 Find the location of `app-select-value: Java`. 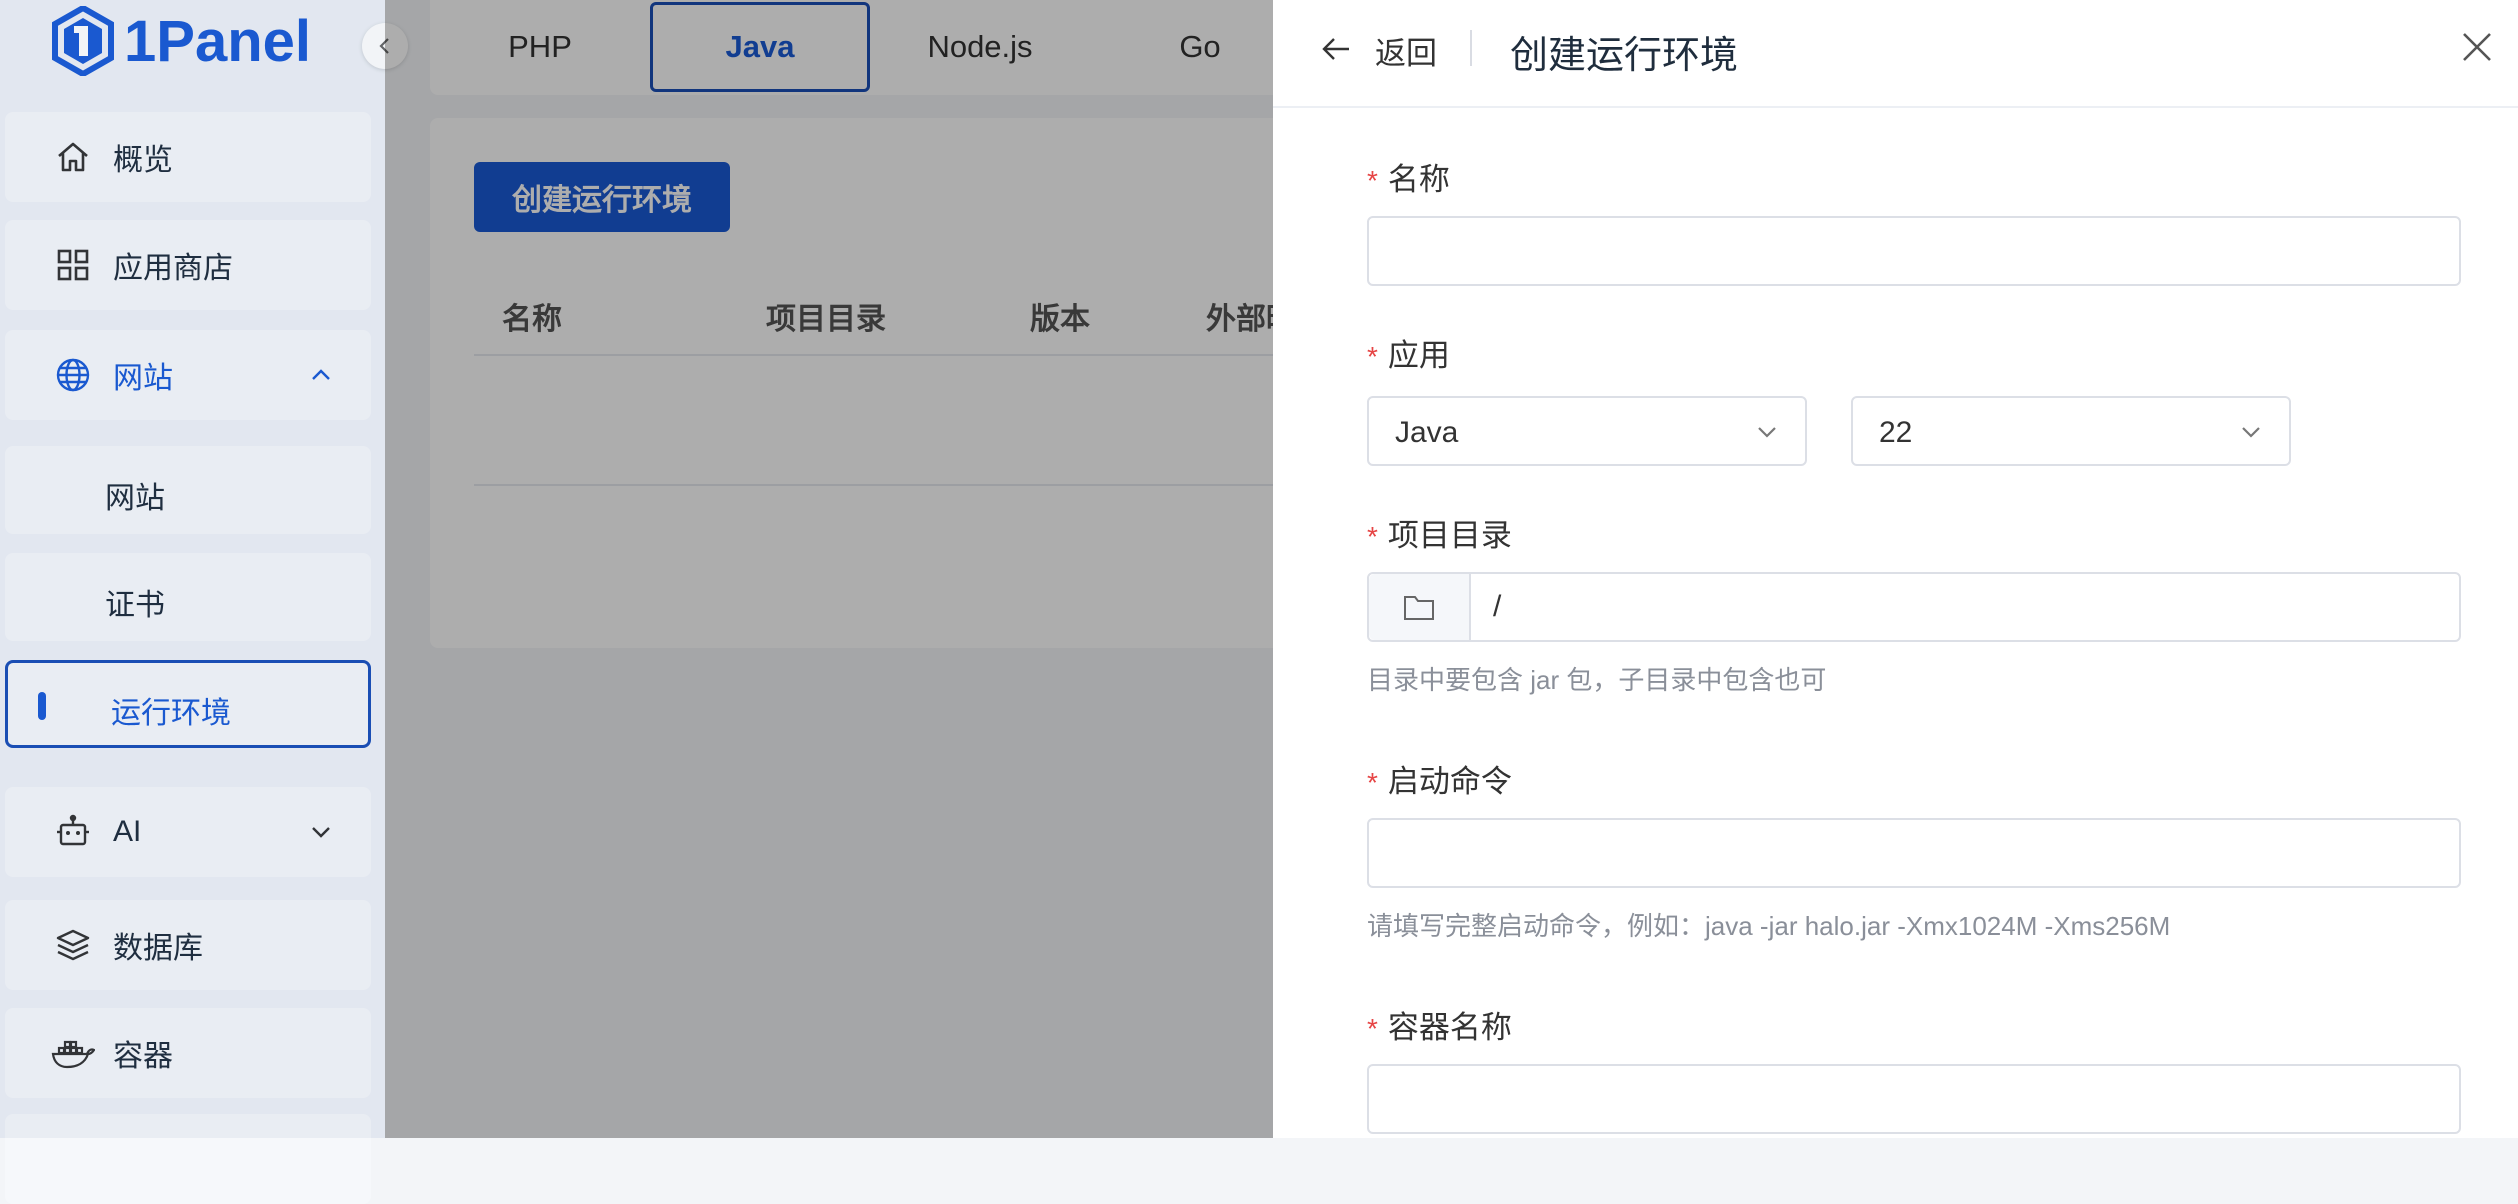

app-select-value: Java is located at coordinates (1427, 432).